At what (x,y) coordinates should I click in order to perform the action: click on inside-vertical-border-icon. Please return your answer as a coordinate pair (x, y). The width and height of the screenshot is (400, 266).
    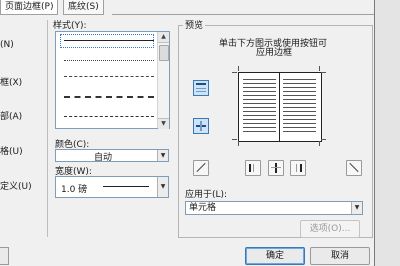
    Looking at the image, I should click on (276, 168).